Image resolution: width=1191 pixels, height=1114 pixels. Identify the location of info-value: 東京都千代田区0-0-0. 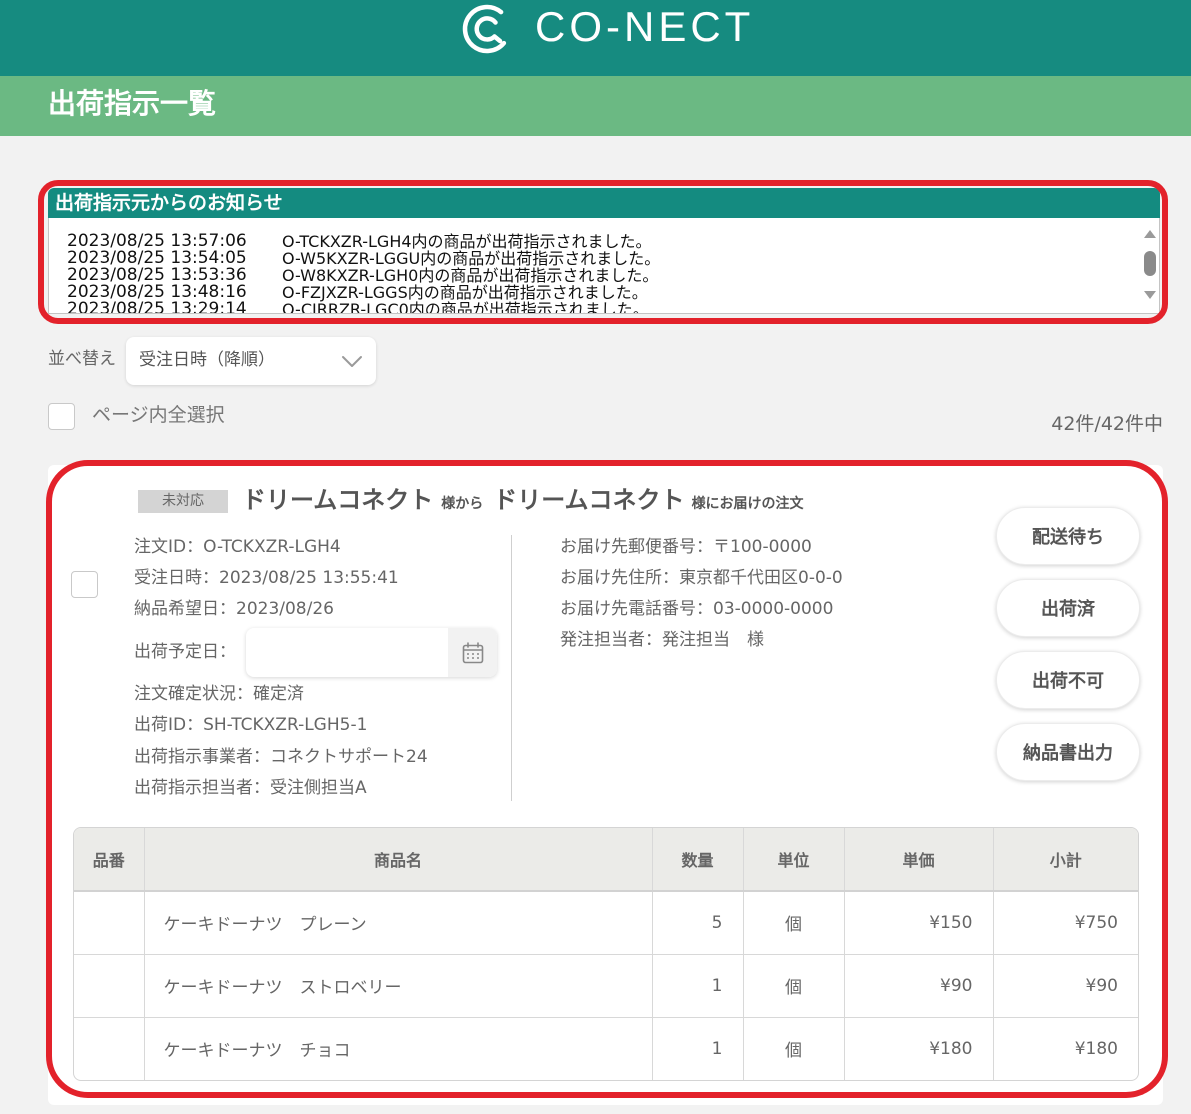
(761, 578).